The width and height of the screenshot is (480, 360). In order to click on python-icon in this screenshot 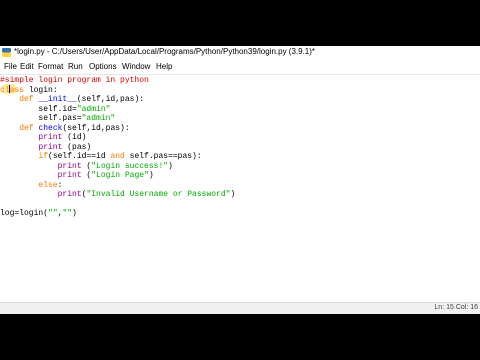, I will do `click(6, 52)`.